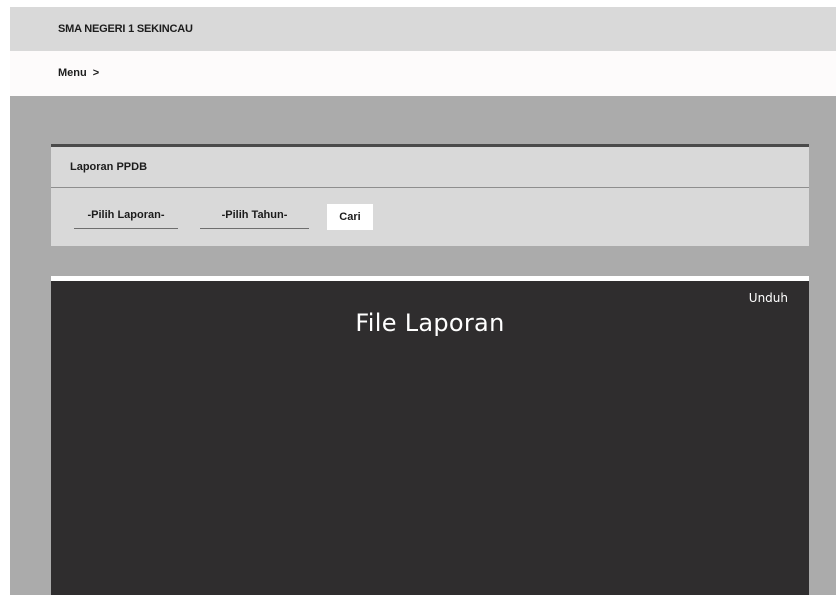 The height and width of the screenshot is (595, 836). Describe the element at coordinates (768, 298) in the screenshot. I see `download-link: Unduh` at that location.